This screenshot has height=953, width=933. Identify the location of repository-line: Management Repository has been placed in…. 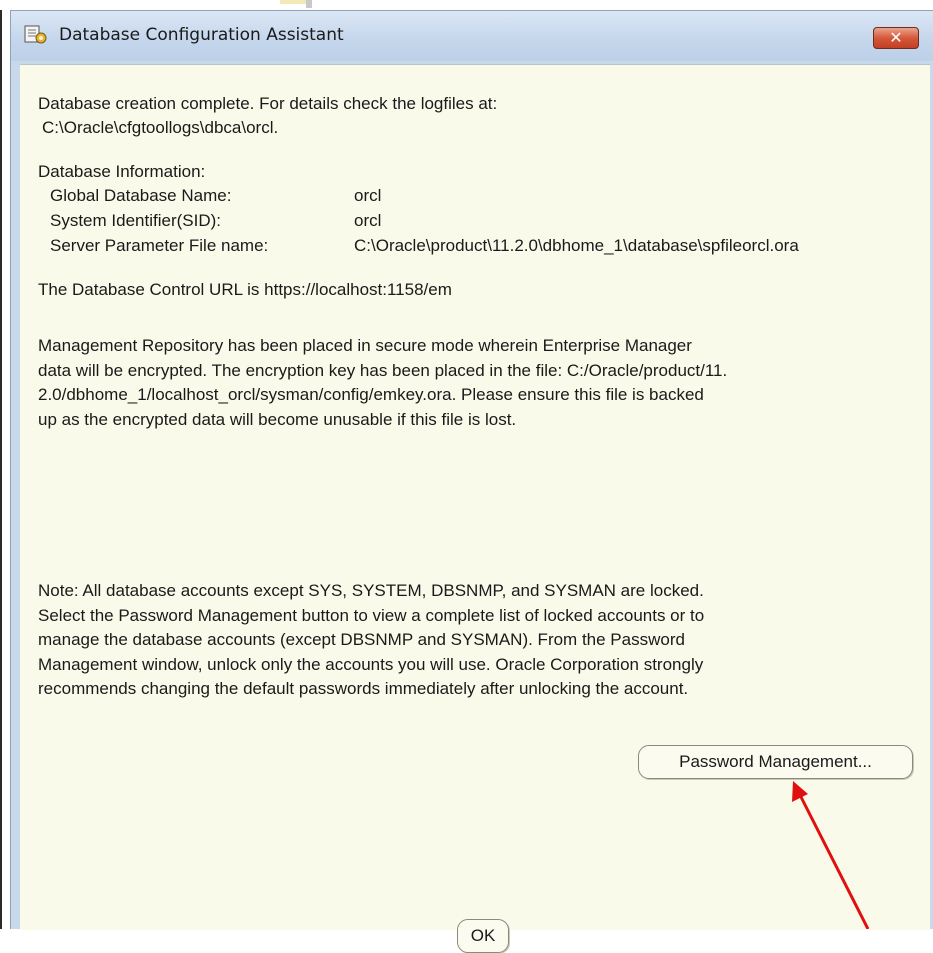
(365, 345).